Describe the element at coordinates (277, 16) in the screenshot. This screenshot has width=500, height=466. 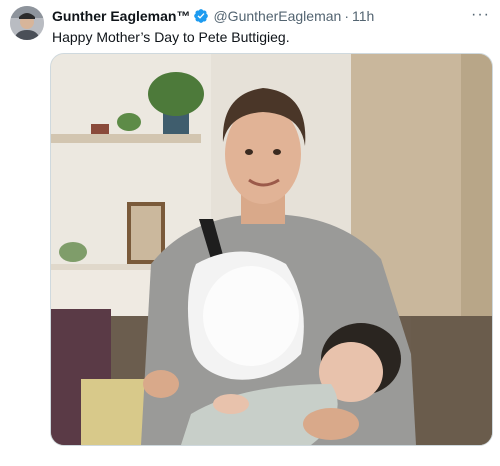
I see `user-handle: @GuntherEagleman` at that location.